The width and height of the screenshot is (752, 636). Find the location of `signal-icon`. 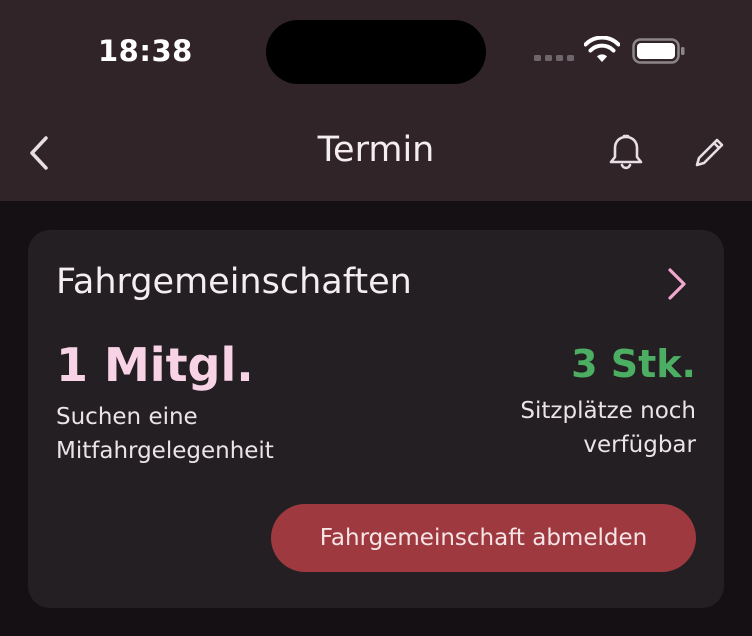

signal-icon is located at coordinates (554, 58).